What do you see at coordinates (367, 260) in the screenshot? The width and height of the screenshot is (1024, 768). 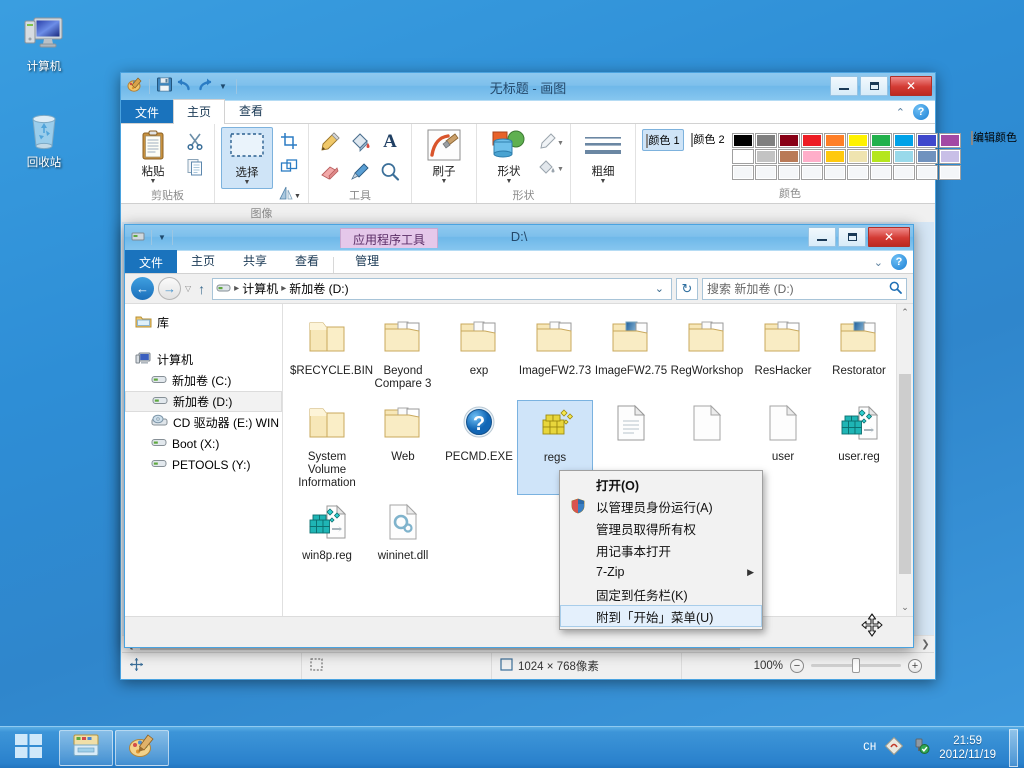 I see `tab-manage: 管理` at bounding box center [367, 260].